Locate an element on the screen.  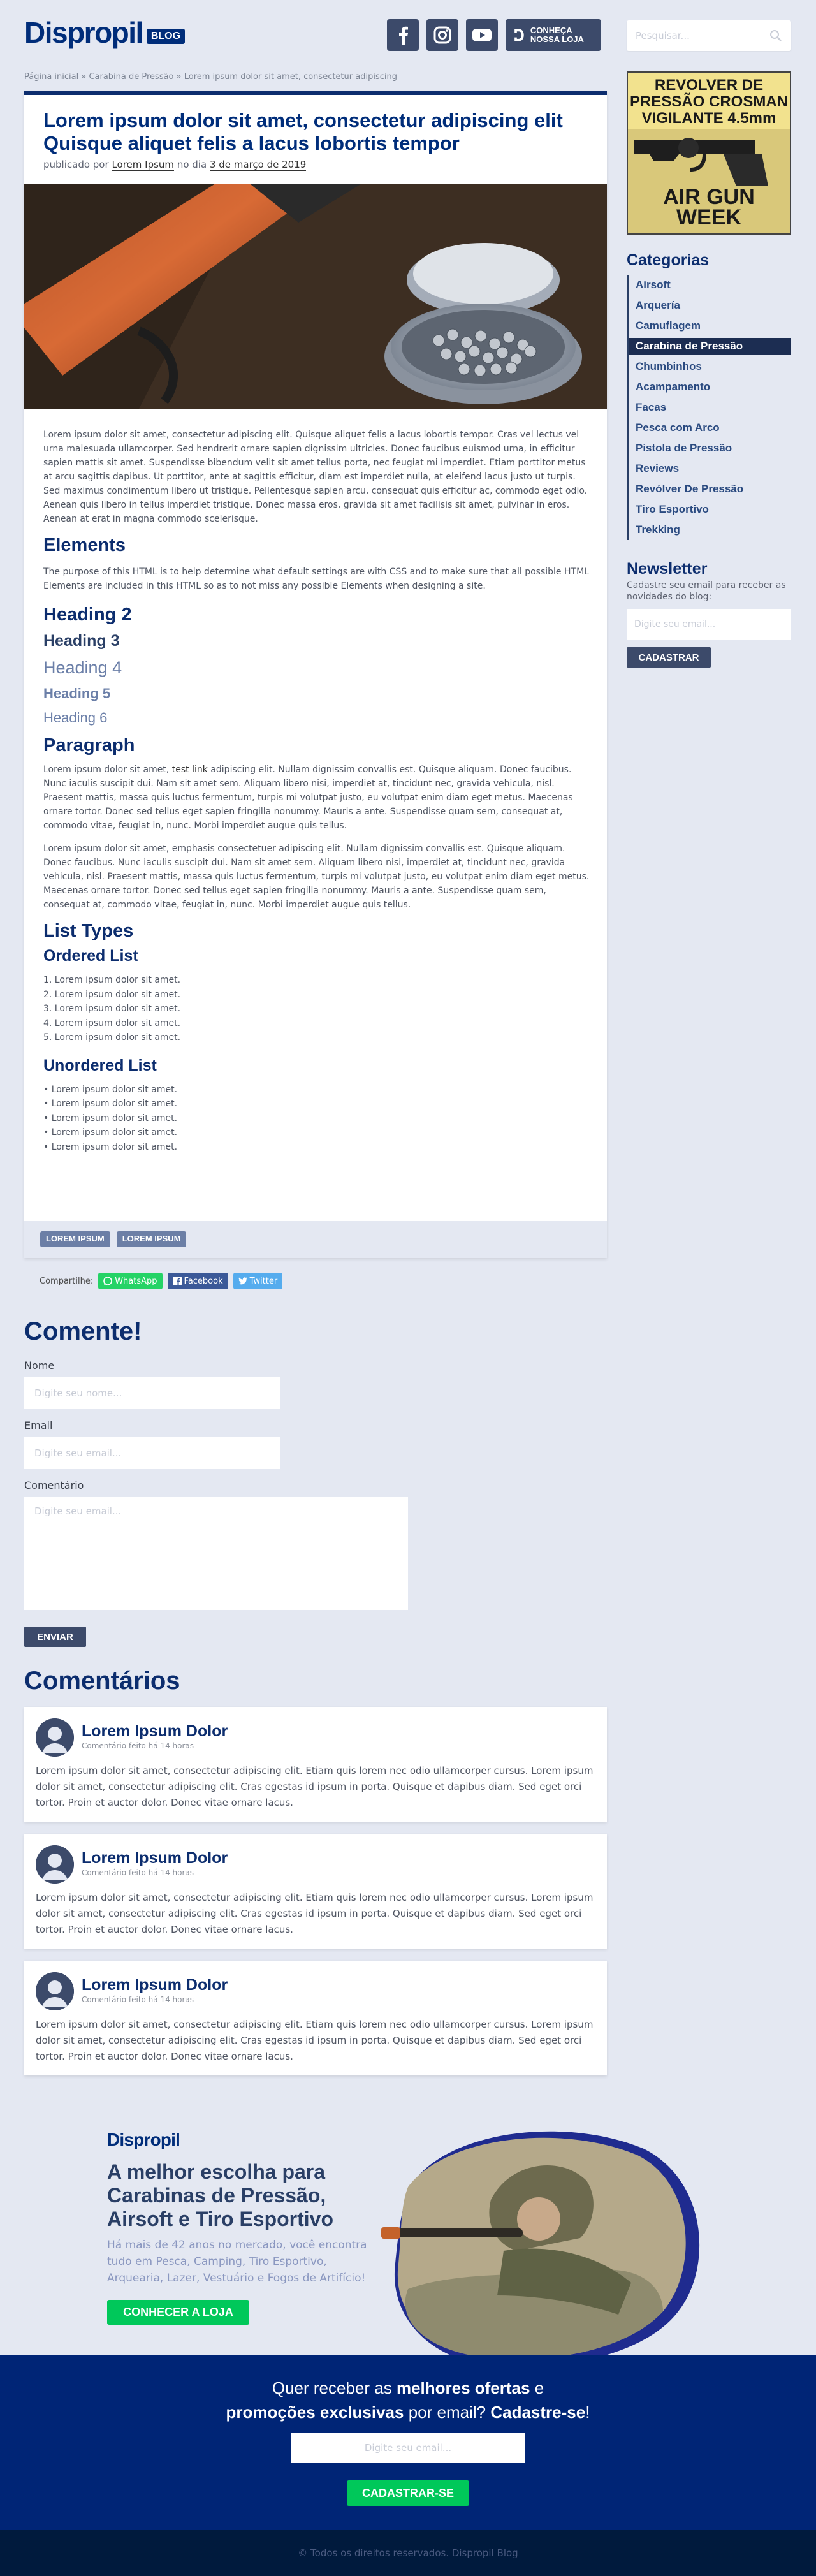
heading-5: Heading 5 is located at coordinates (77, 693).